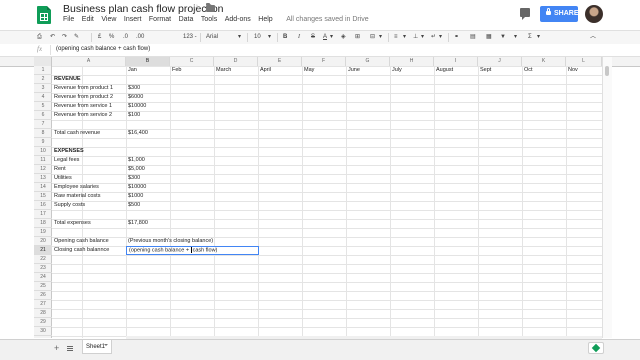  What do you see at coordinates (68, 19) in the screenshot?
I see `menu-file: File` at bounding box center [68, 19].